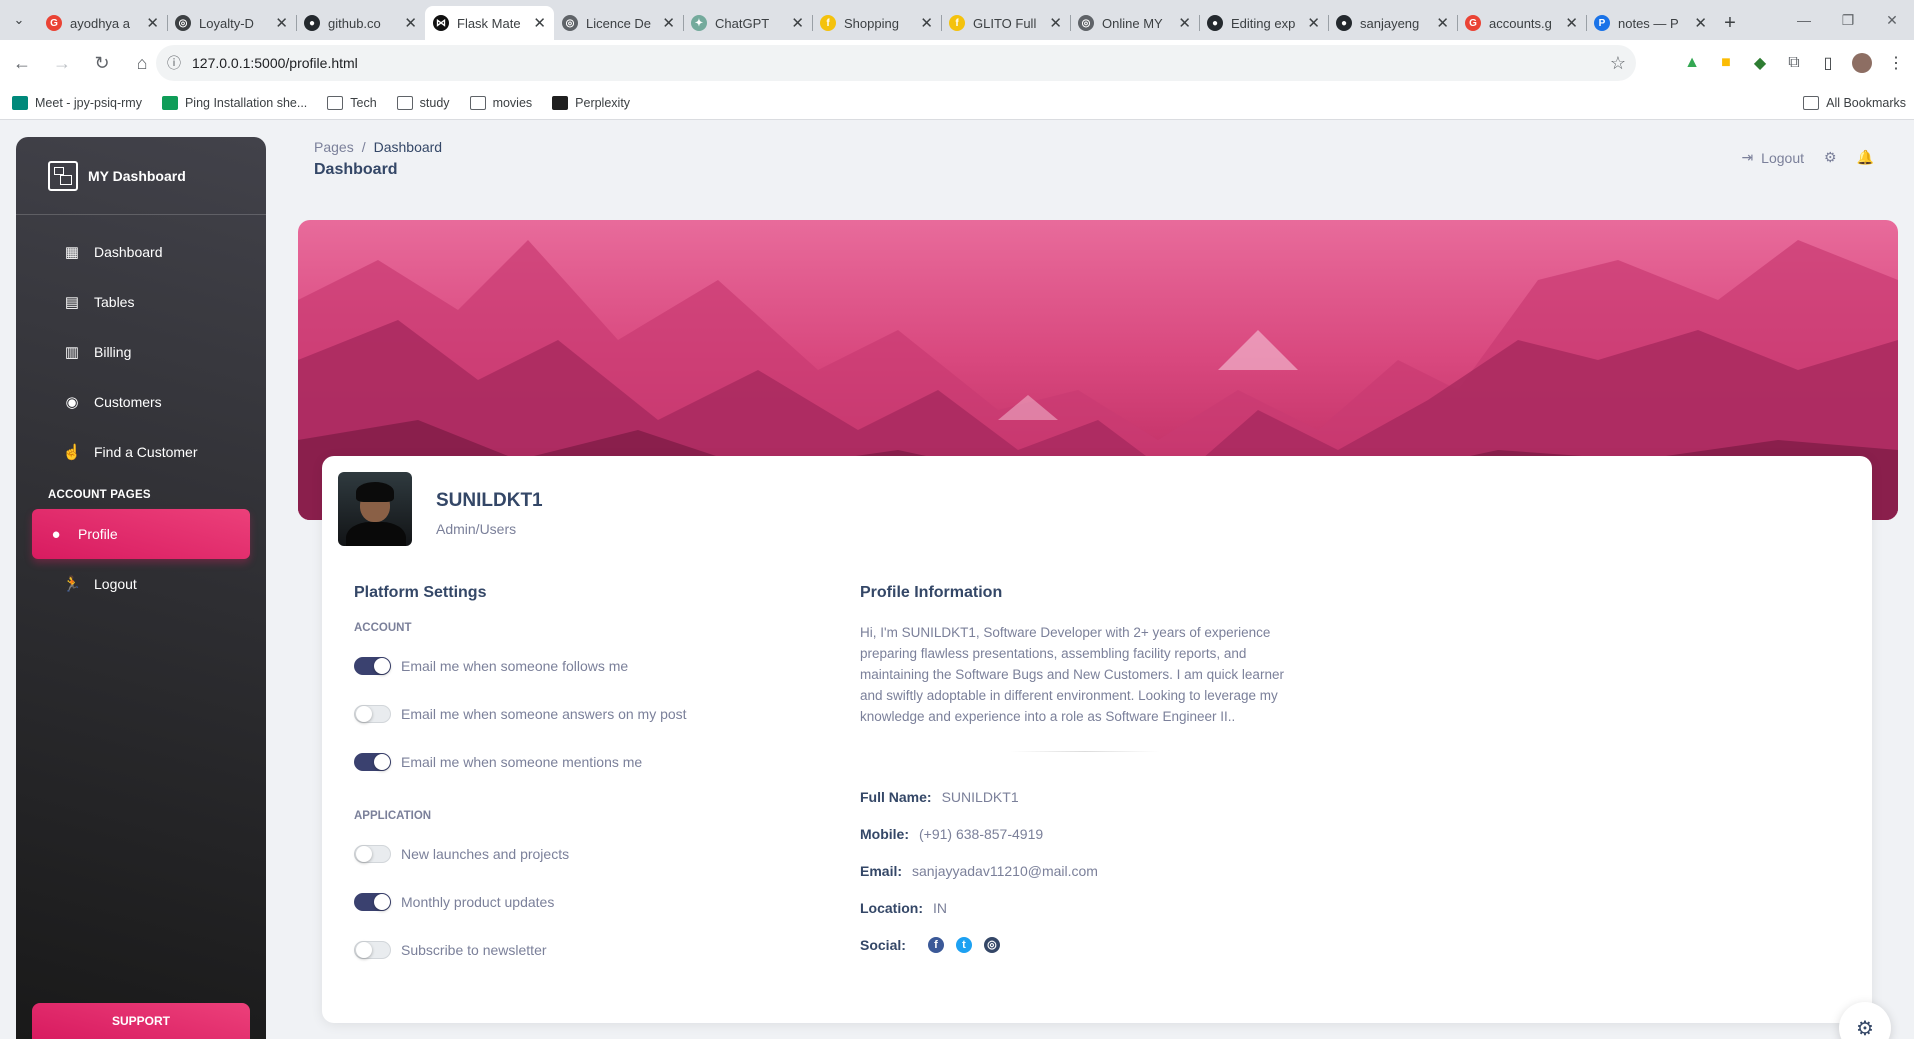  I want to click on browser-tab: Gayodhya a ✕, so click(102, 23).